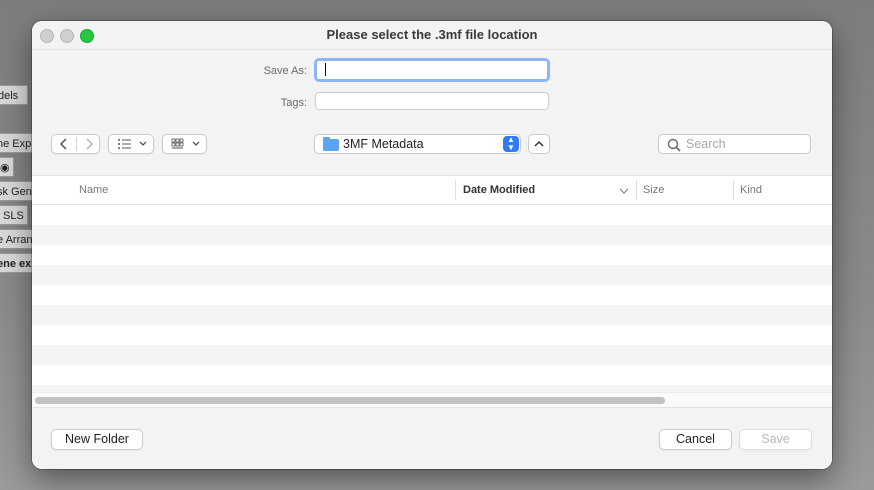 The height and width of the screenshot is (490, 874). What do you see at coordinates (751, 190) in the screenshot?
I see `column-header-kind: Kind` at bounding box center [751, 190].